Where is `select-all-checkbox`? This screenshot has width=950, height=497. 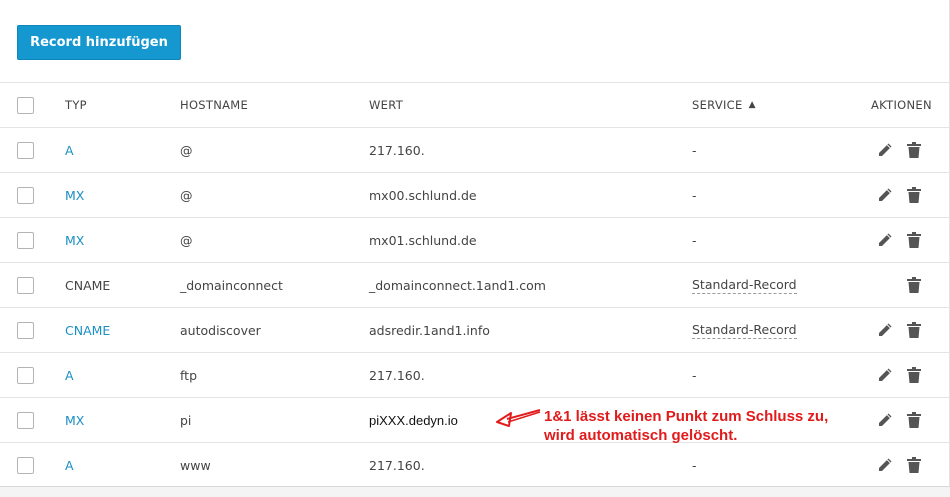 select-all-checkbox is located at coordinates (25, 105).